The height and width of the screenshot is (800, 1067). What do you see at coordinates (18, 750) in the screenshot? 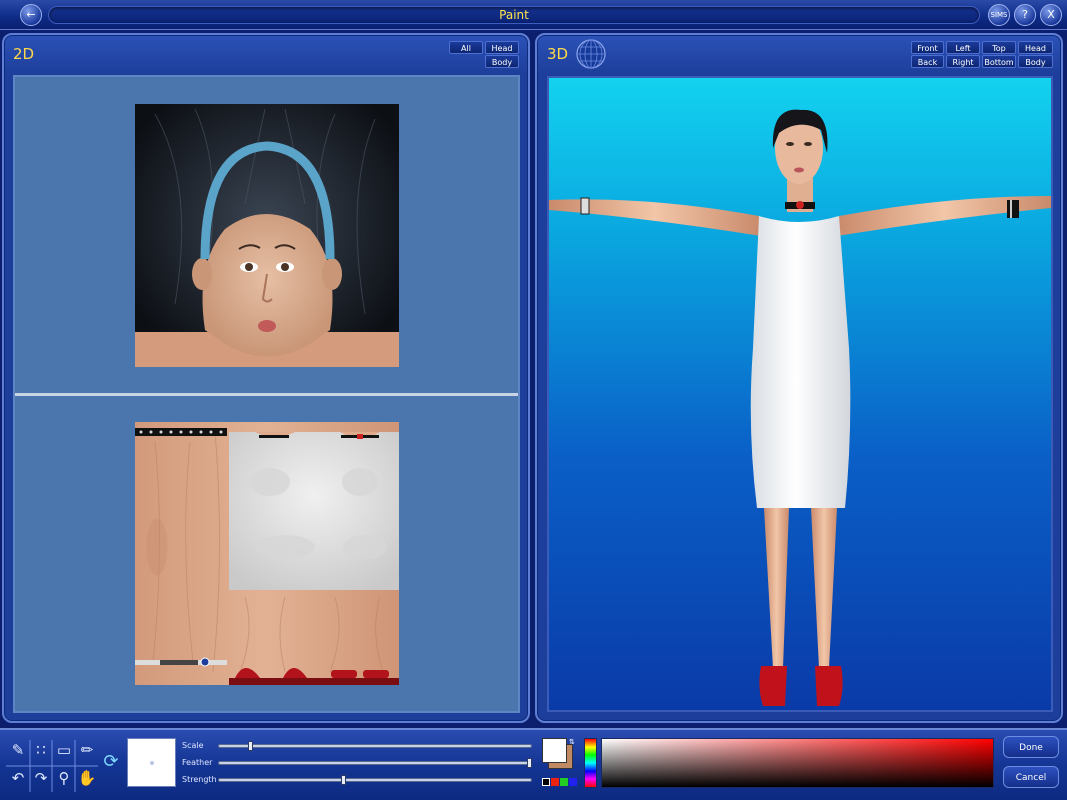
I see `pencil-icon: ✎` at bounding box center [18, 750].